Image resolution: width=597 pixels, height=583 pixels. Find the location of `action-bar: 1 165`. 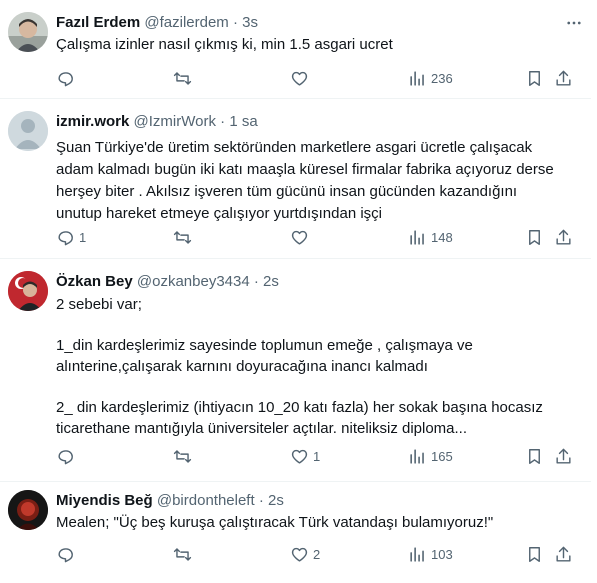

action-bar: 1 165 is located at coordinates (295, 456).